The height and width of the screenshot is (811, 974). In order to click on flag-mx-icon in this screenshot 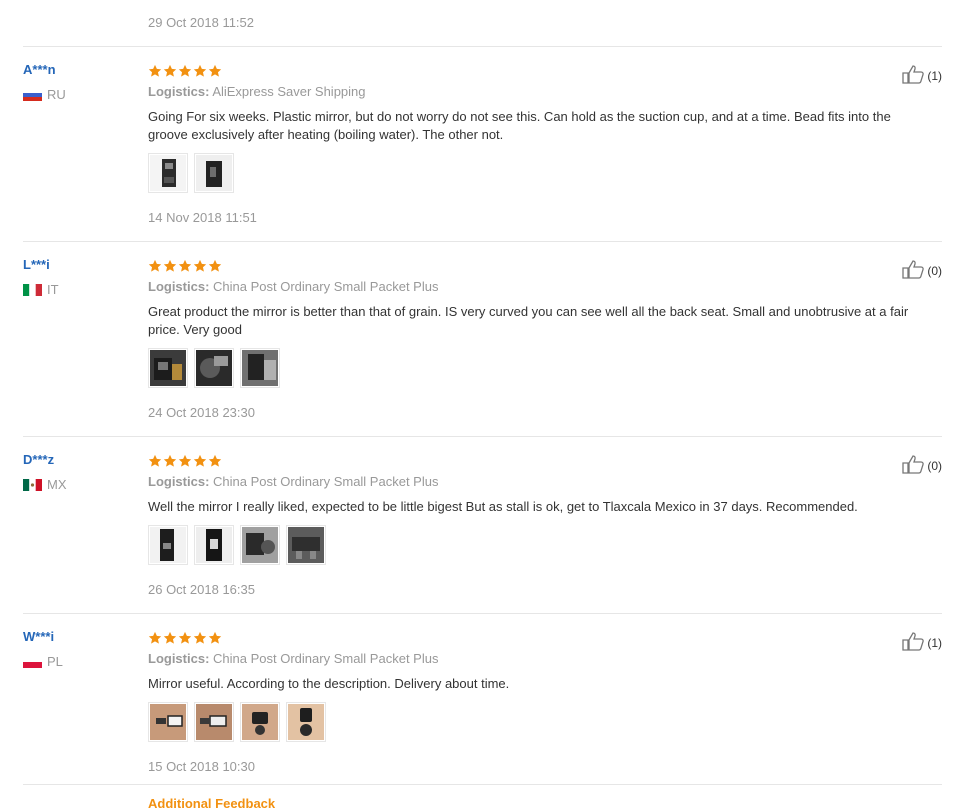, I will do `click(32, 484)`.